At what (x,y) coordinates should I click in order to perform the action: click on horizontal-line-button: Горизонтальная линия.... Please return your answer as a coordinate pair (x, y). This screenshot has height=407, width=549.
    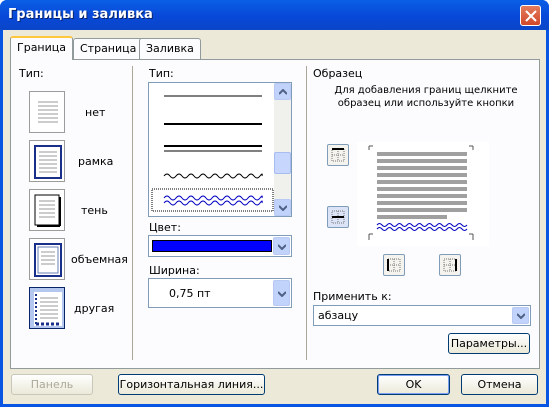
    Looking at the image, I should click on (191, 384).